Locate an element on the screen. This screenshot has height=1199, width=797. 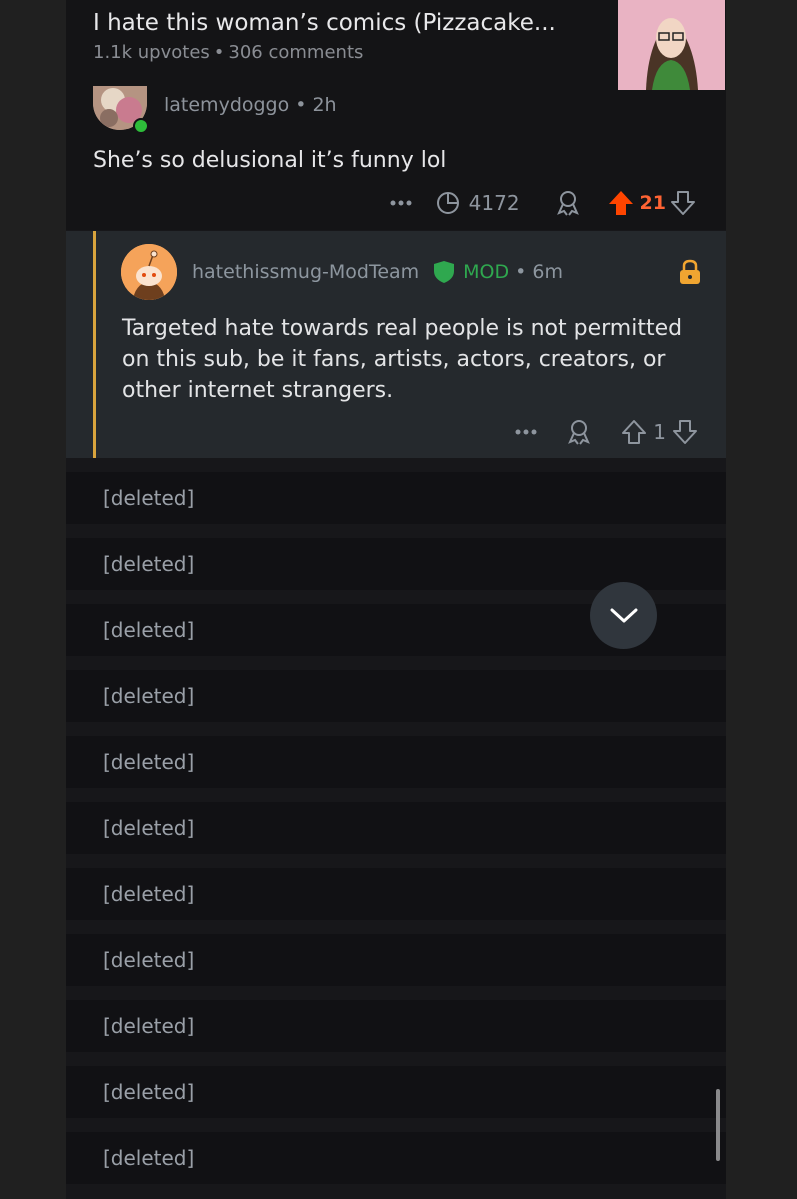
lock-icon is located at coordinates (690, 274).